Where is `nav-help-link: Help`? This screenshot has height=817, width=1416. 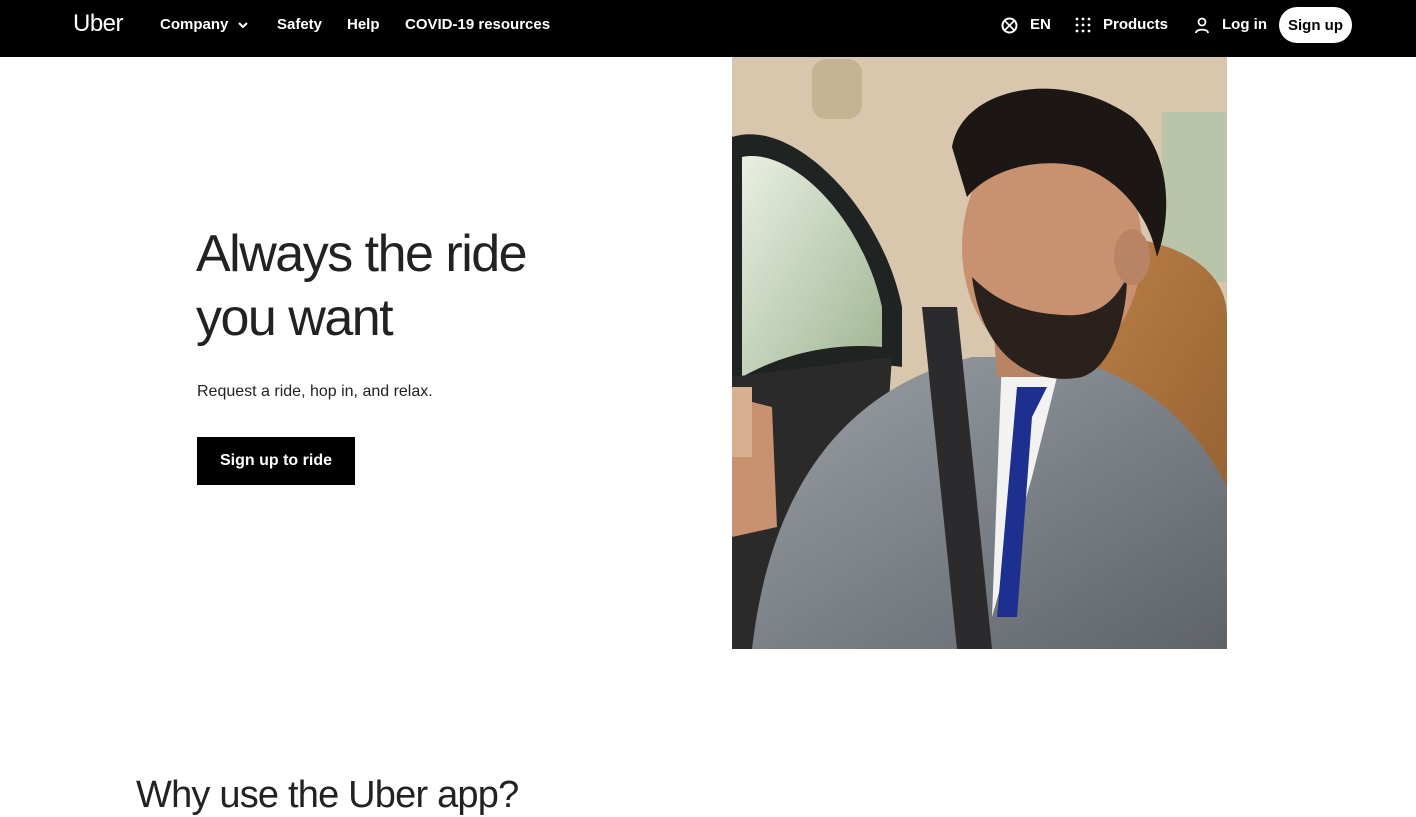 nav-help-link: Help is located at coordinates (363, 25).